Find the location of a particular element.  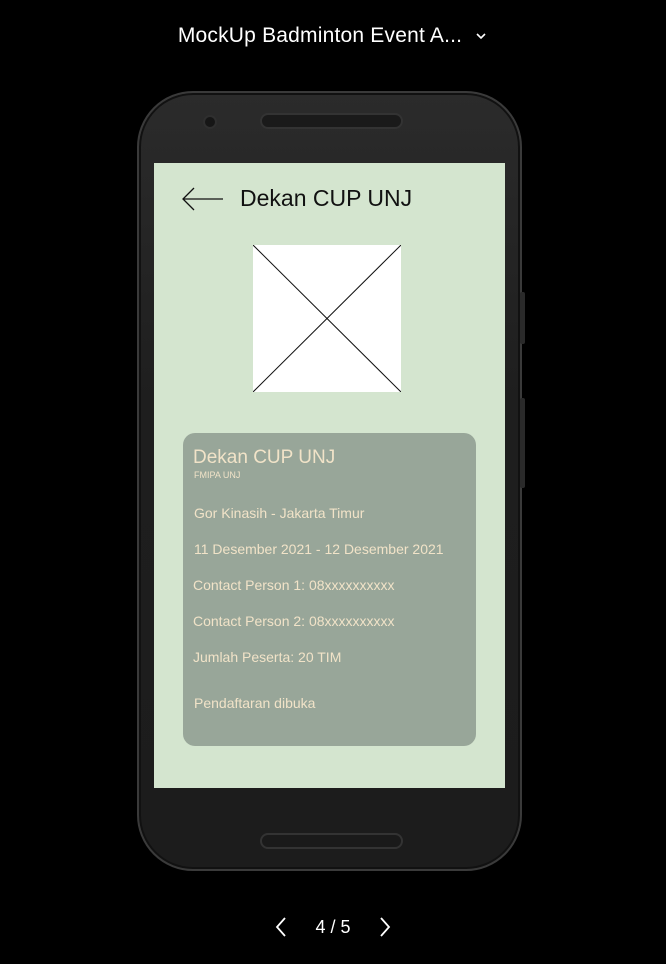

top-speaker is located at coordinates (331, 121).